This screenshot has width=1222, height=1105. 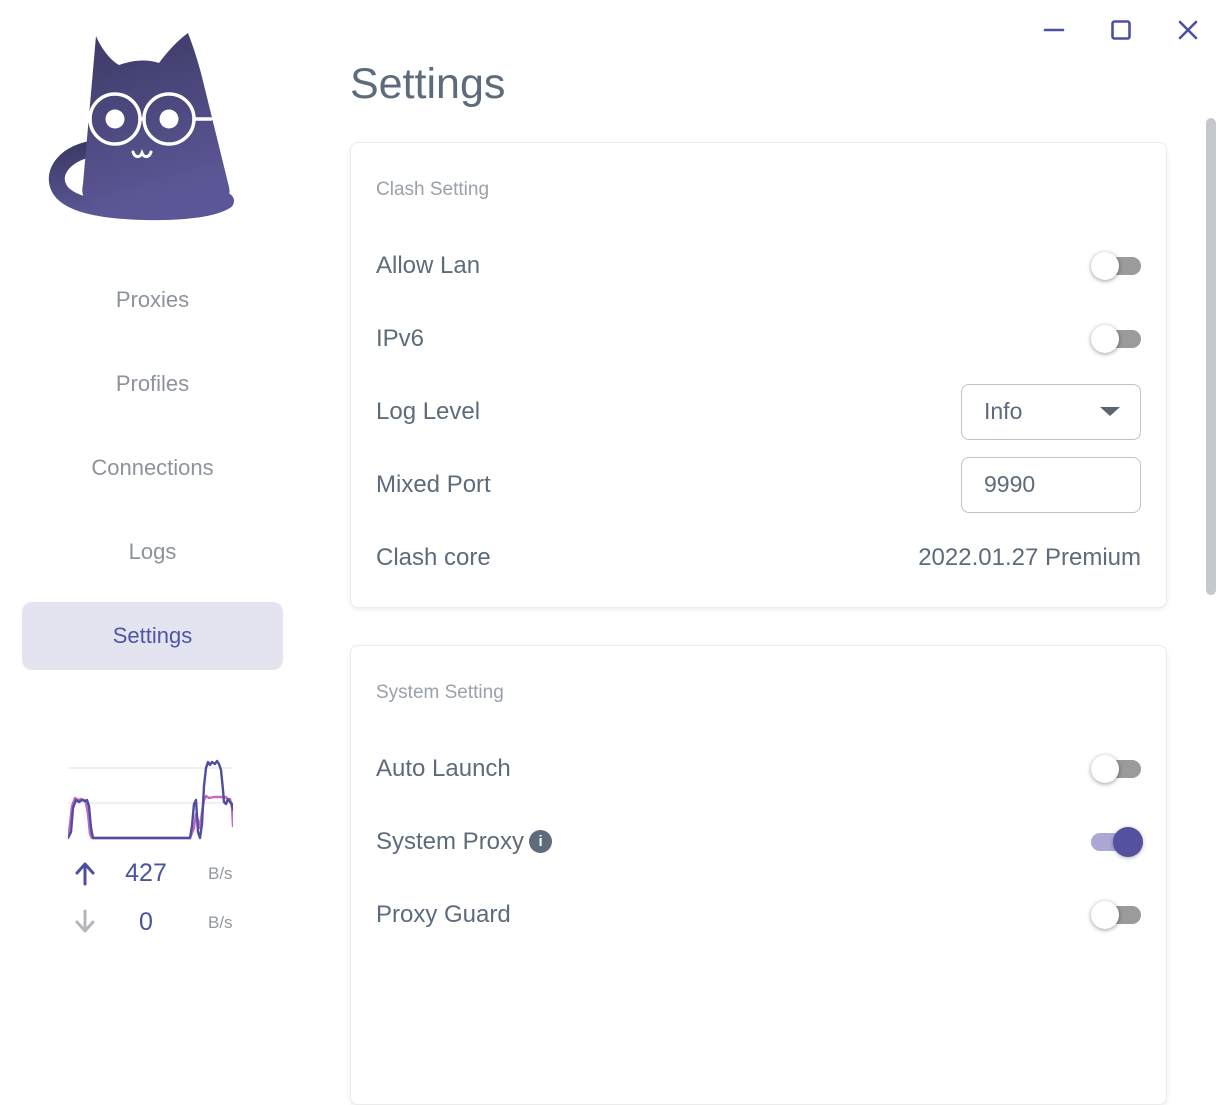 What do you see at coordinates (443, 914) in the screenshot?
I see `proxy-guard-label: Proxy Guard` at bounding box center [443, 914].